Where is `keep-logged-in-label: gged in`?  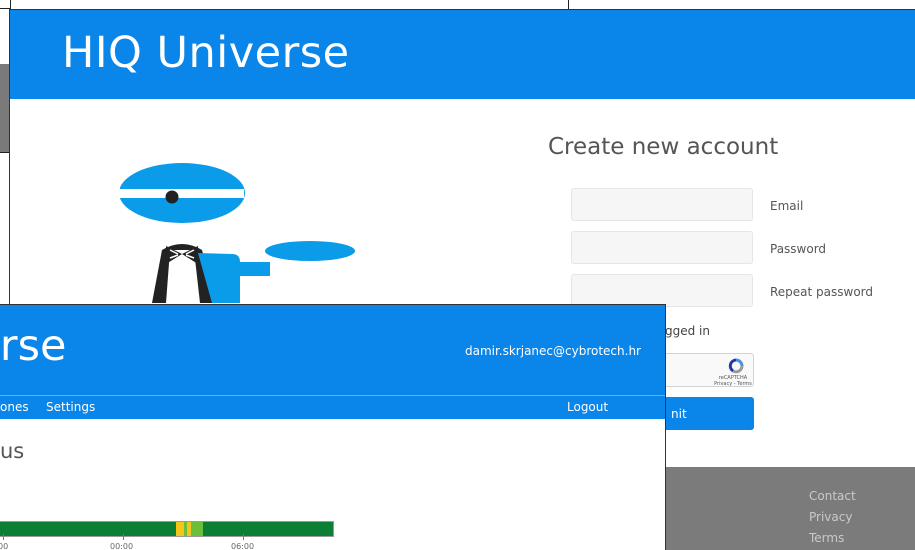
keep-logged-in-label: gged in is located at coordinates (687, 331).